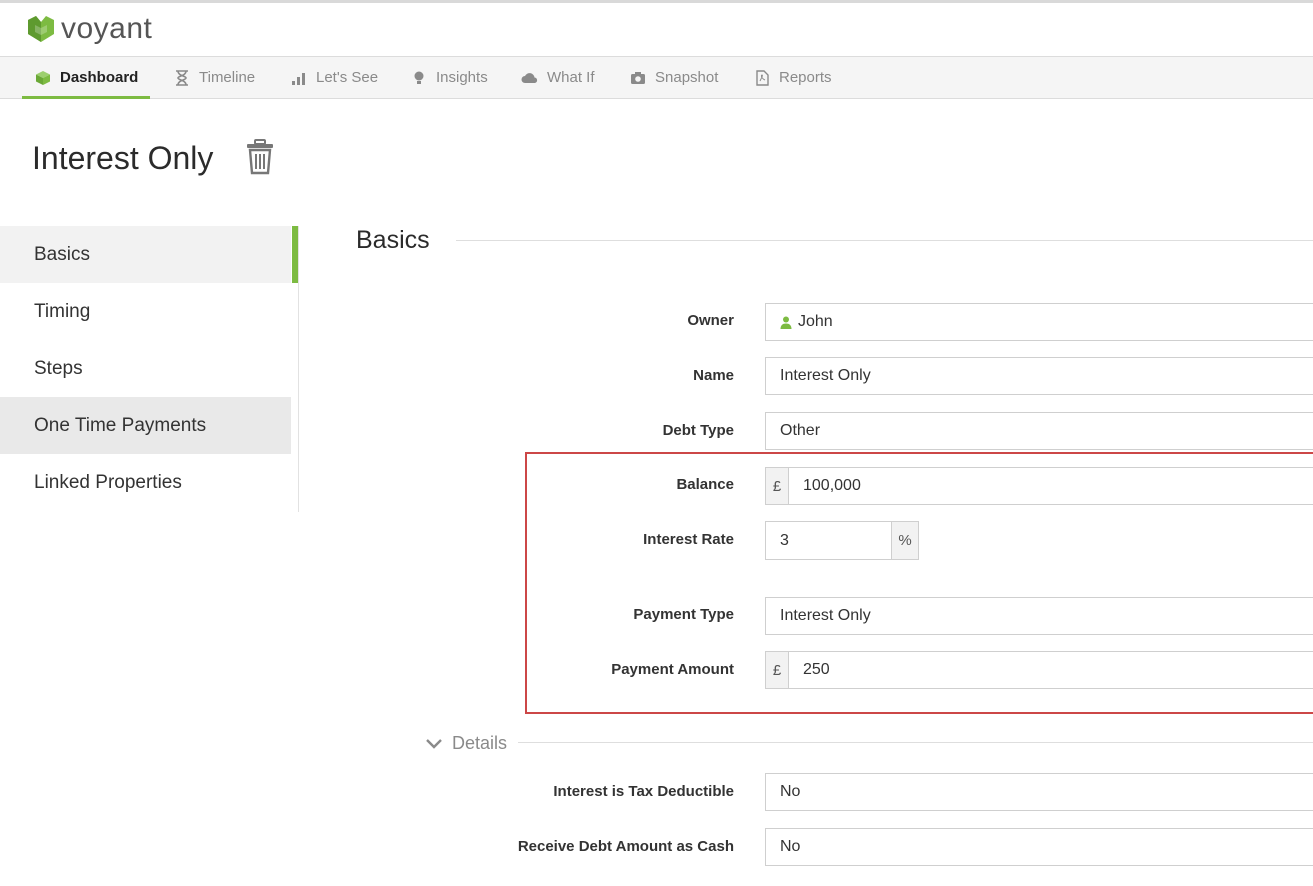 Image resolution: width=1313 pixels, height=886 pixels. Describe the element at coordinates (182, 78) in the screenshot. I see `hourglass-icon` at that location.